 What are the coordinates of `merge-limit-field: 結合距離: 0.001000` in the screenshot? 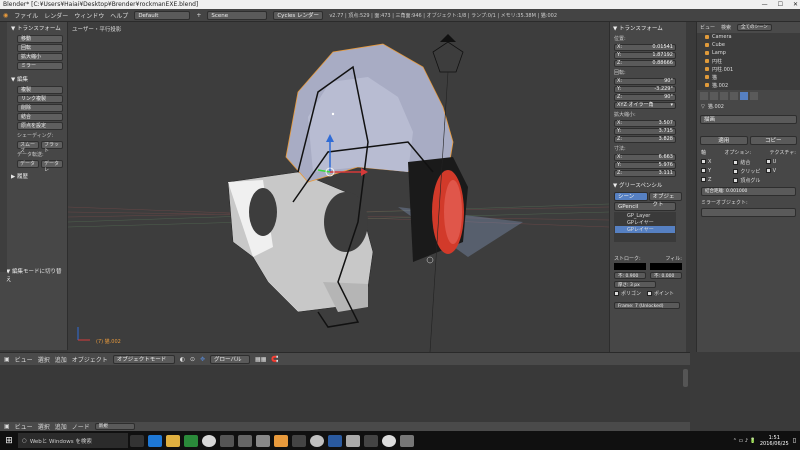 It's located at (748, 191).